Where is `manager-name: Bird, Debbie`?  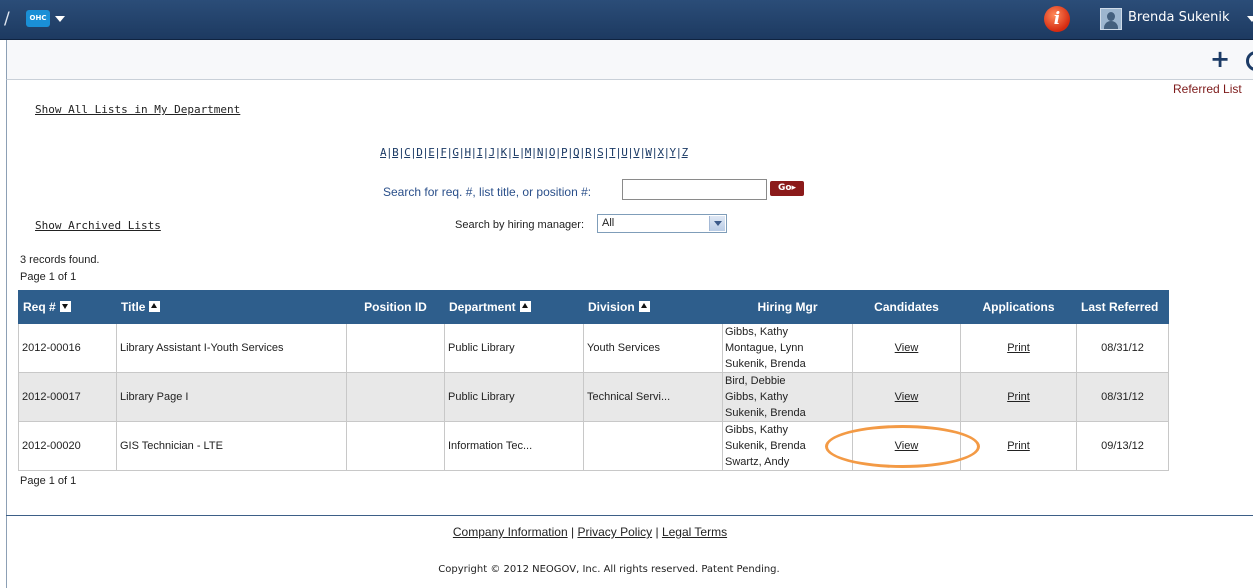
manager-name: Bird, Debbie is located at coordinates (755, 381).